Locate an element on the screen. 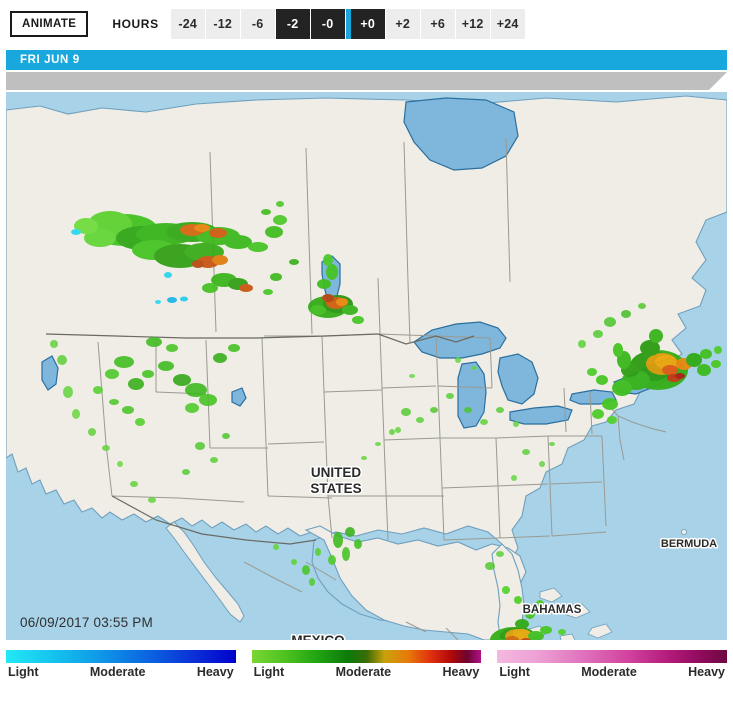  legend-snow-labels: Light Moderate Heavy is located at coordinates (121, 672).